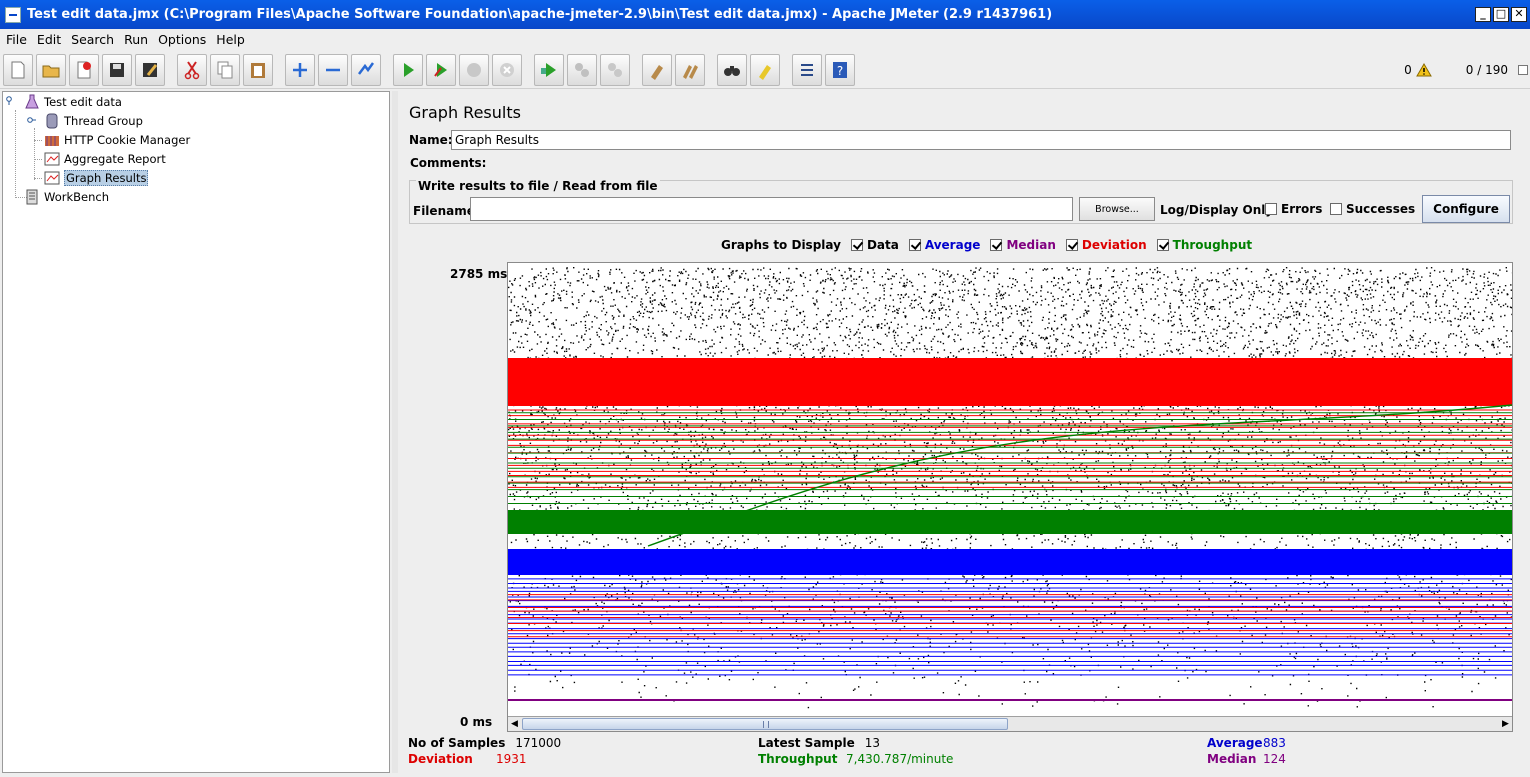 The height and width of the screenshot is (777, 1530). I want to click on errors-checkbox, so click(1271, 209).